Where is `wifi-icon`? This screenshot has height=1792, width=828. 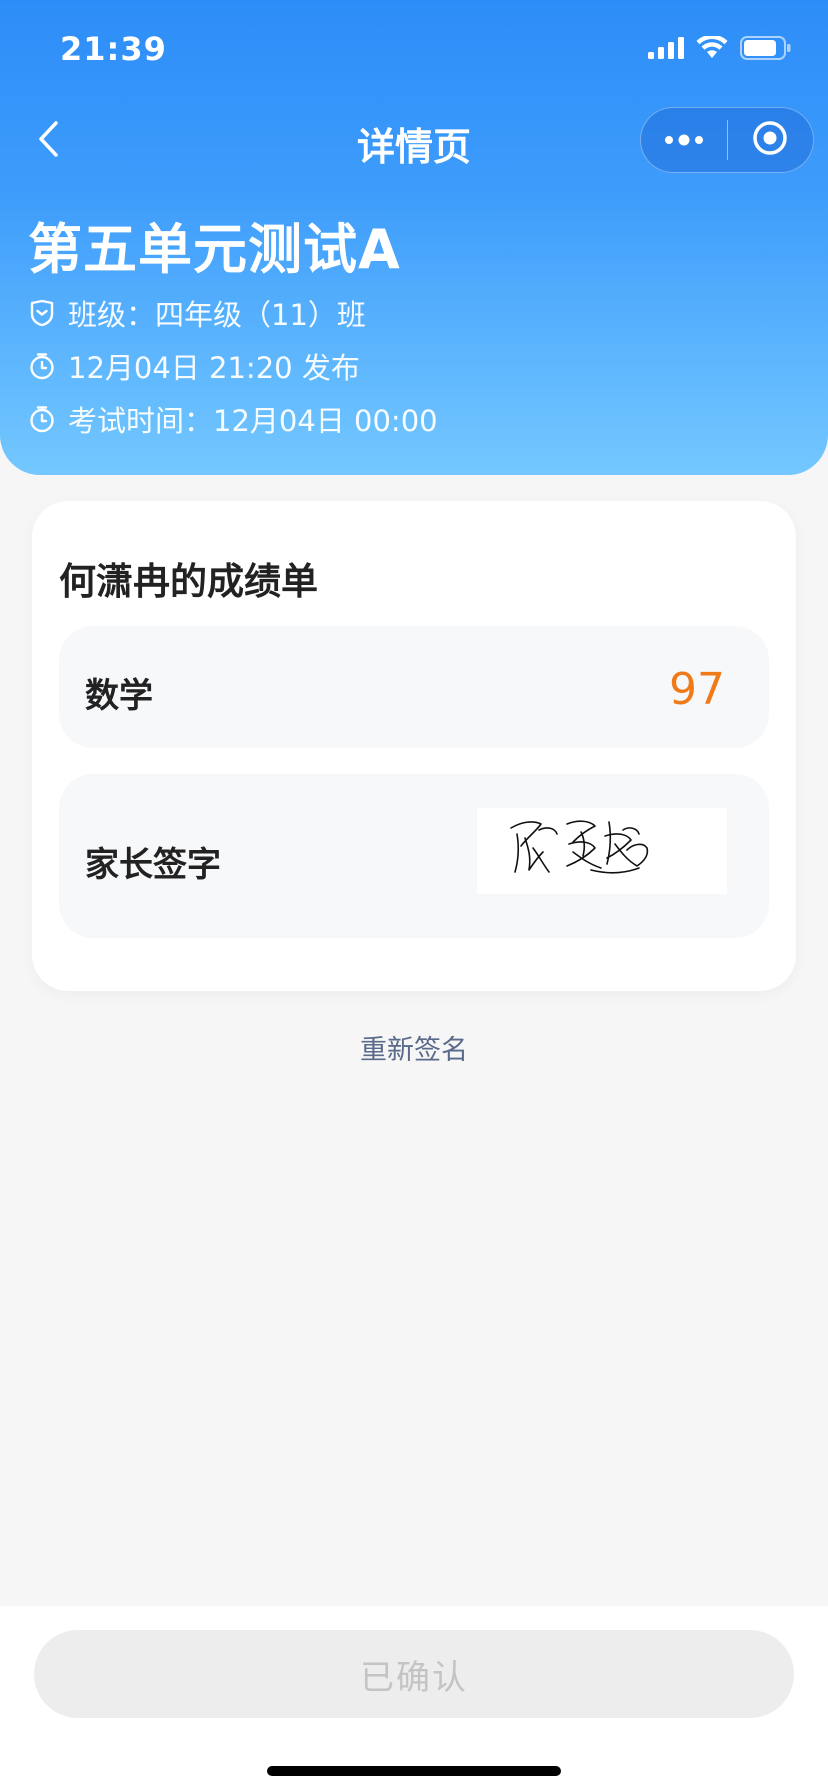 wifi-icon is located at coordinates (712, 49).